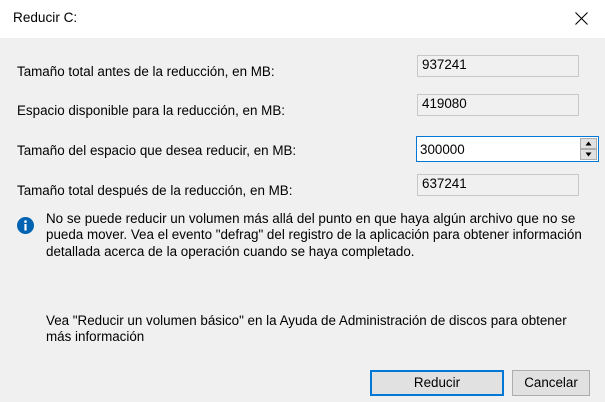 The image size is (605, 402). I want to click on title-bar: Reducir C:, so click(302, 19).